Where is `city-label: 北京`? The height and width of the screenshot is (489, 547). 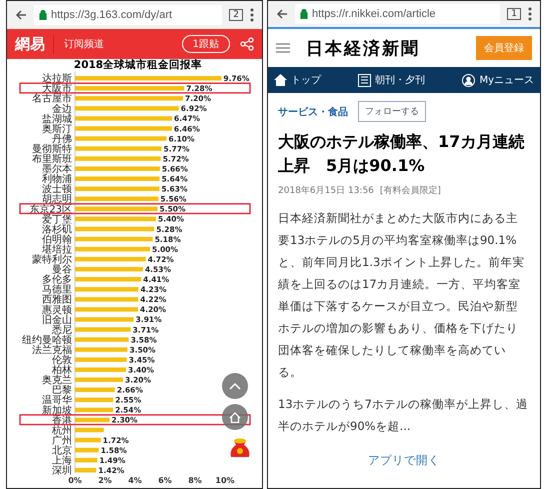
city-label: 北京 is located at coordinates (62, 450).